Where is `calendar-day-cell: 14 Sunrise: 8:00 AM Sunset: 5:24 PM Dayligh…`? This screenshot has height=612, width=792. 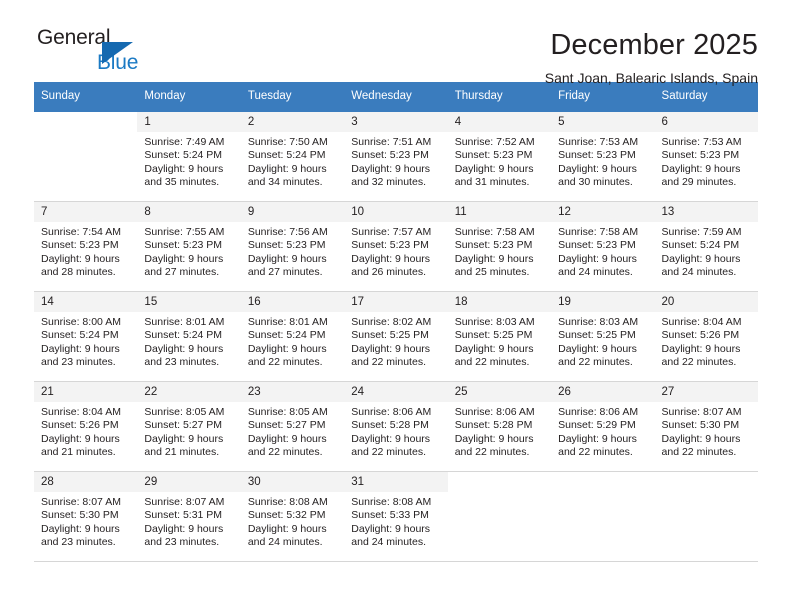
calendar-day-cell: 14 Sunrise: 8:00 AM Sunset: 5:24 PM Dayligh… is located at coordinates (86, 336).